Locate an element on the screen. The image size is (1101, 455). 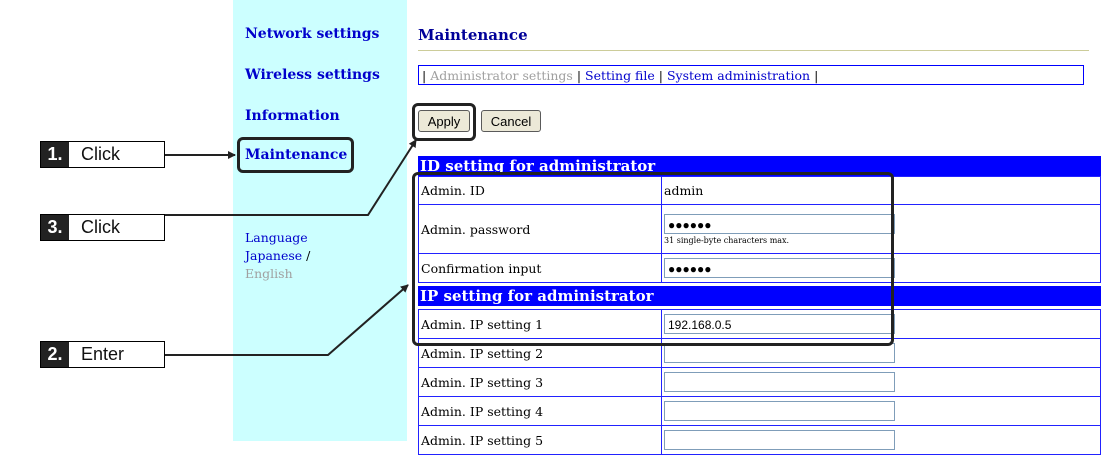
admin-ip-setting-4-cell is located at coordinates (881, 411).